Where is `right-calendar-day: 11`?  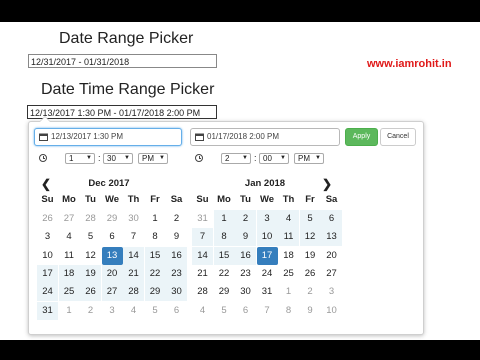
right-calendar-day: 11 is located at coordinates (288, 237).